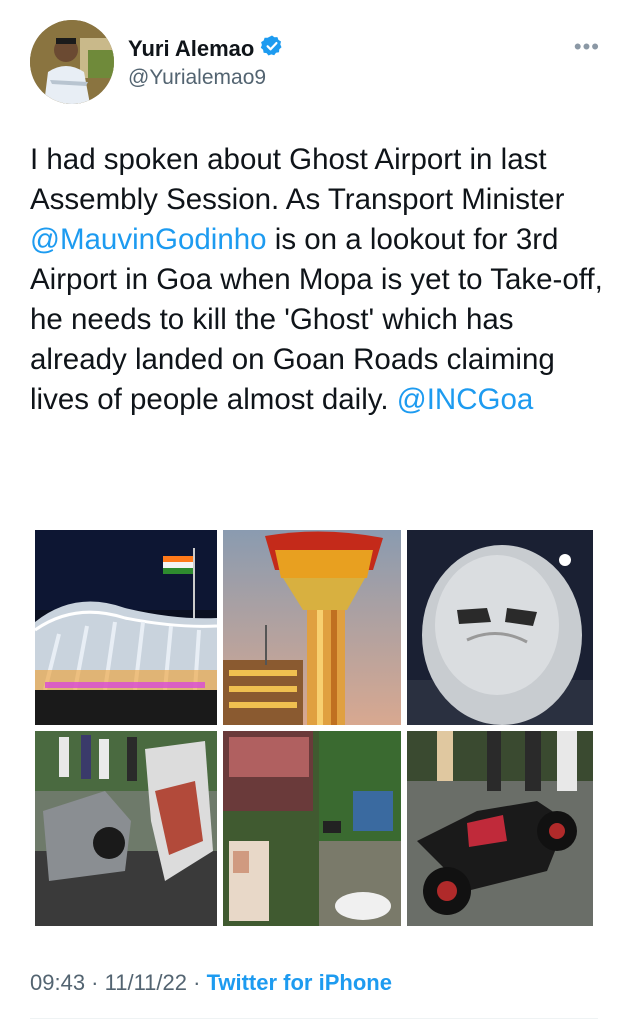  I want to click on avatar-image, so click(72, 62).